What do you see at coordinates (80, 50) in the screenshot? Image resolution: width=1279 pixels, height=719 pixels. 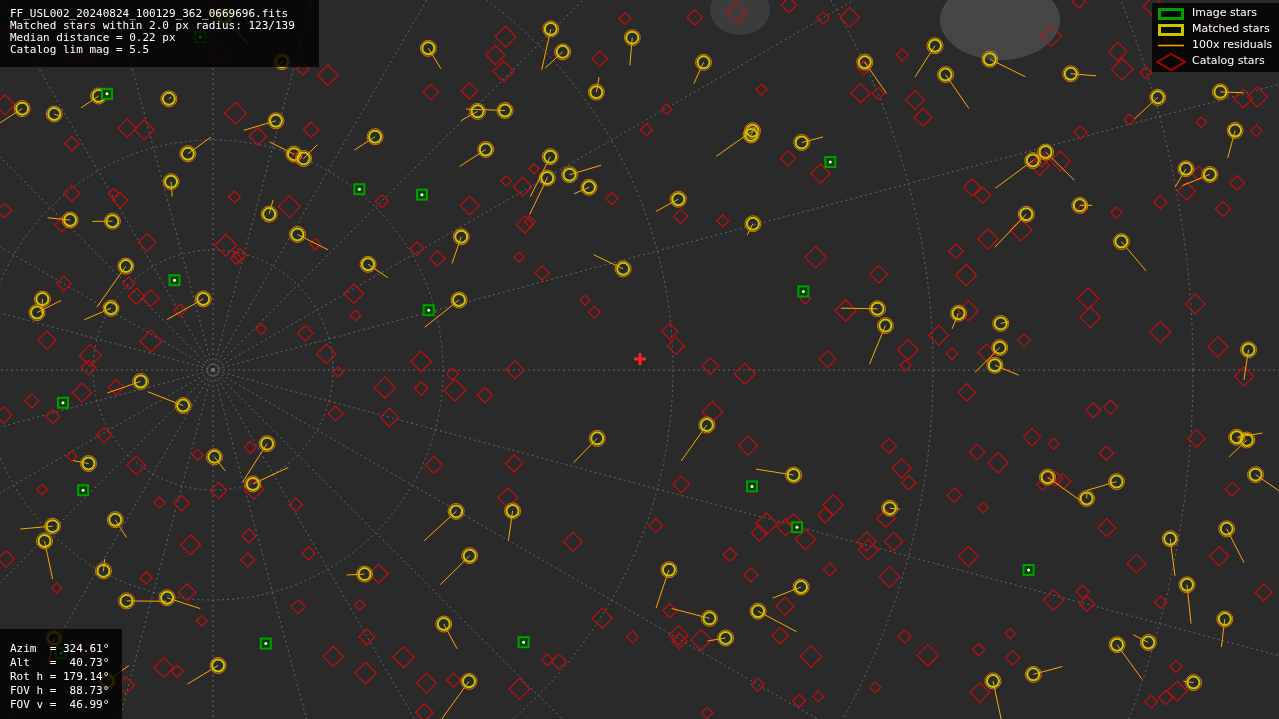 I see `info-text: Catalog lim mag = 5.5` at bounding box center [80, 50].